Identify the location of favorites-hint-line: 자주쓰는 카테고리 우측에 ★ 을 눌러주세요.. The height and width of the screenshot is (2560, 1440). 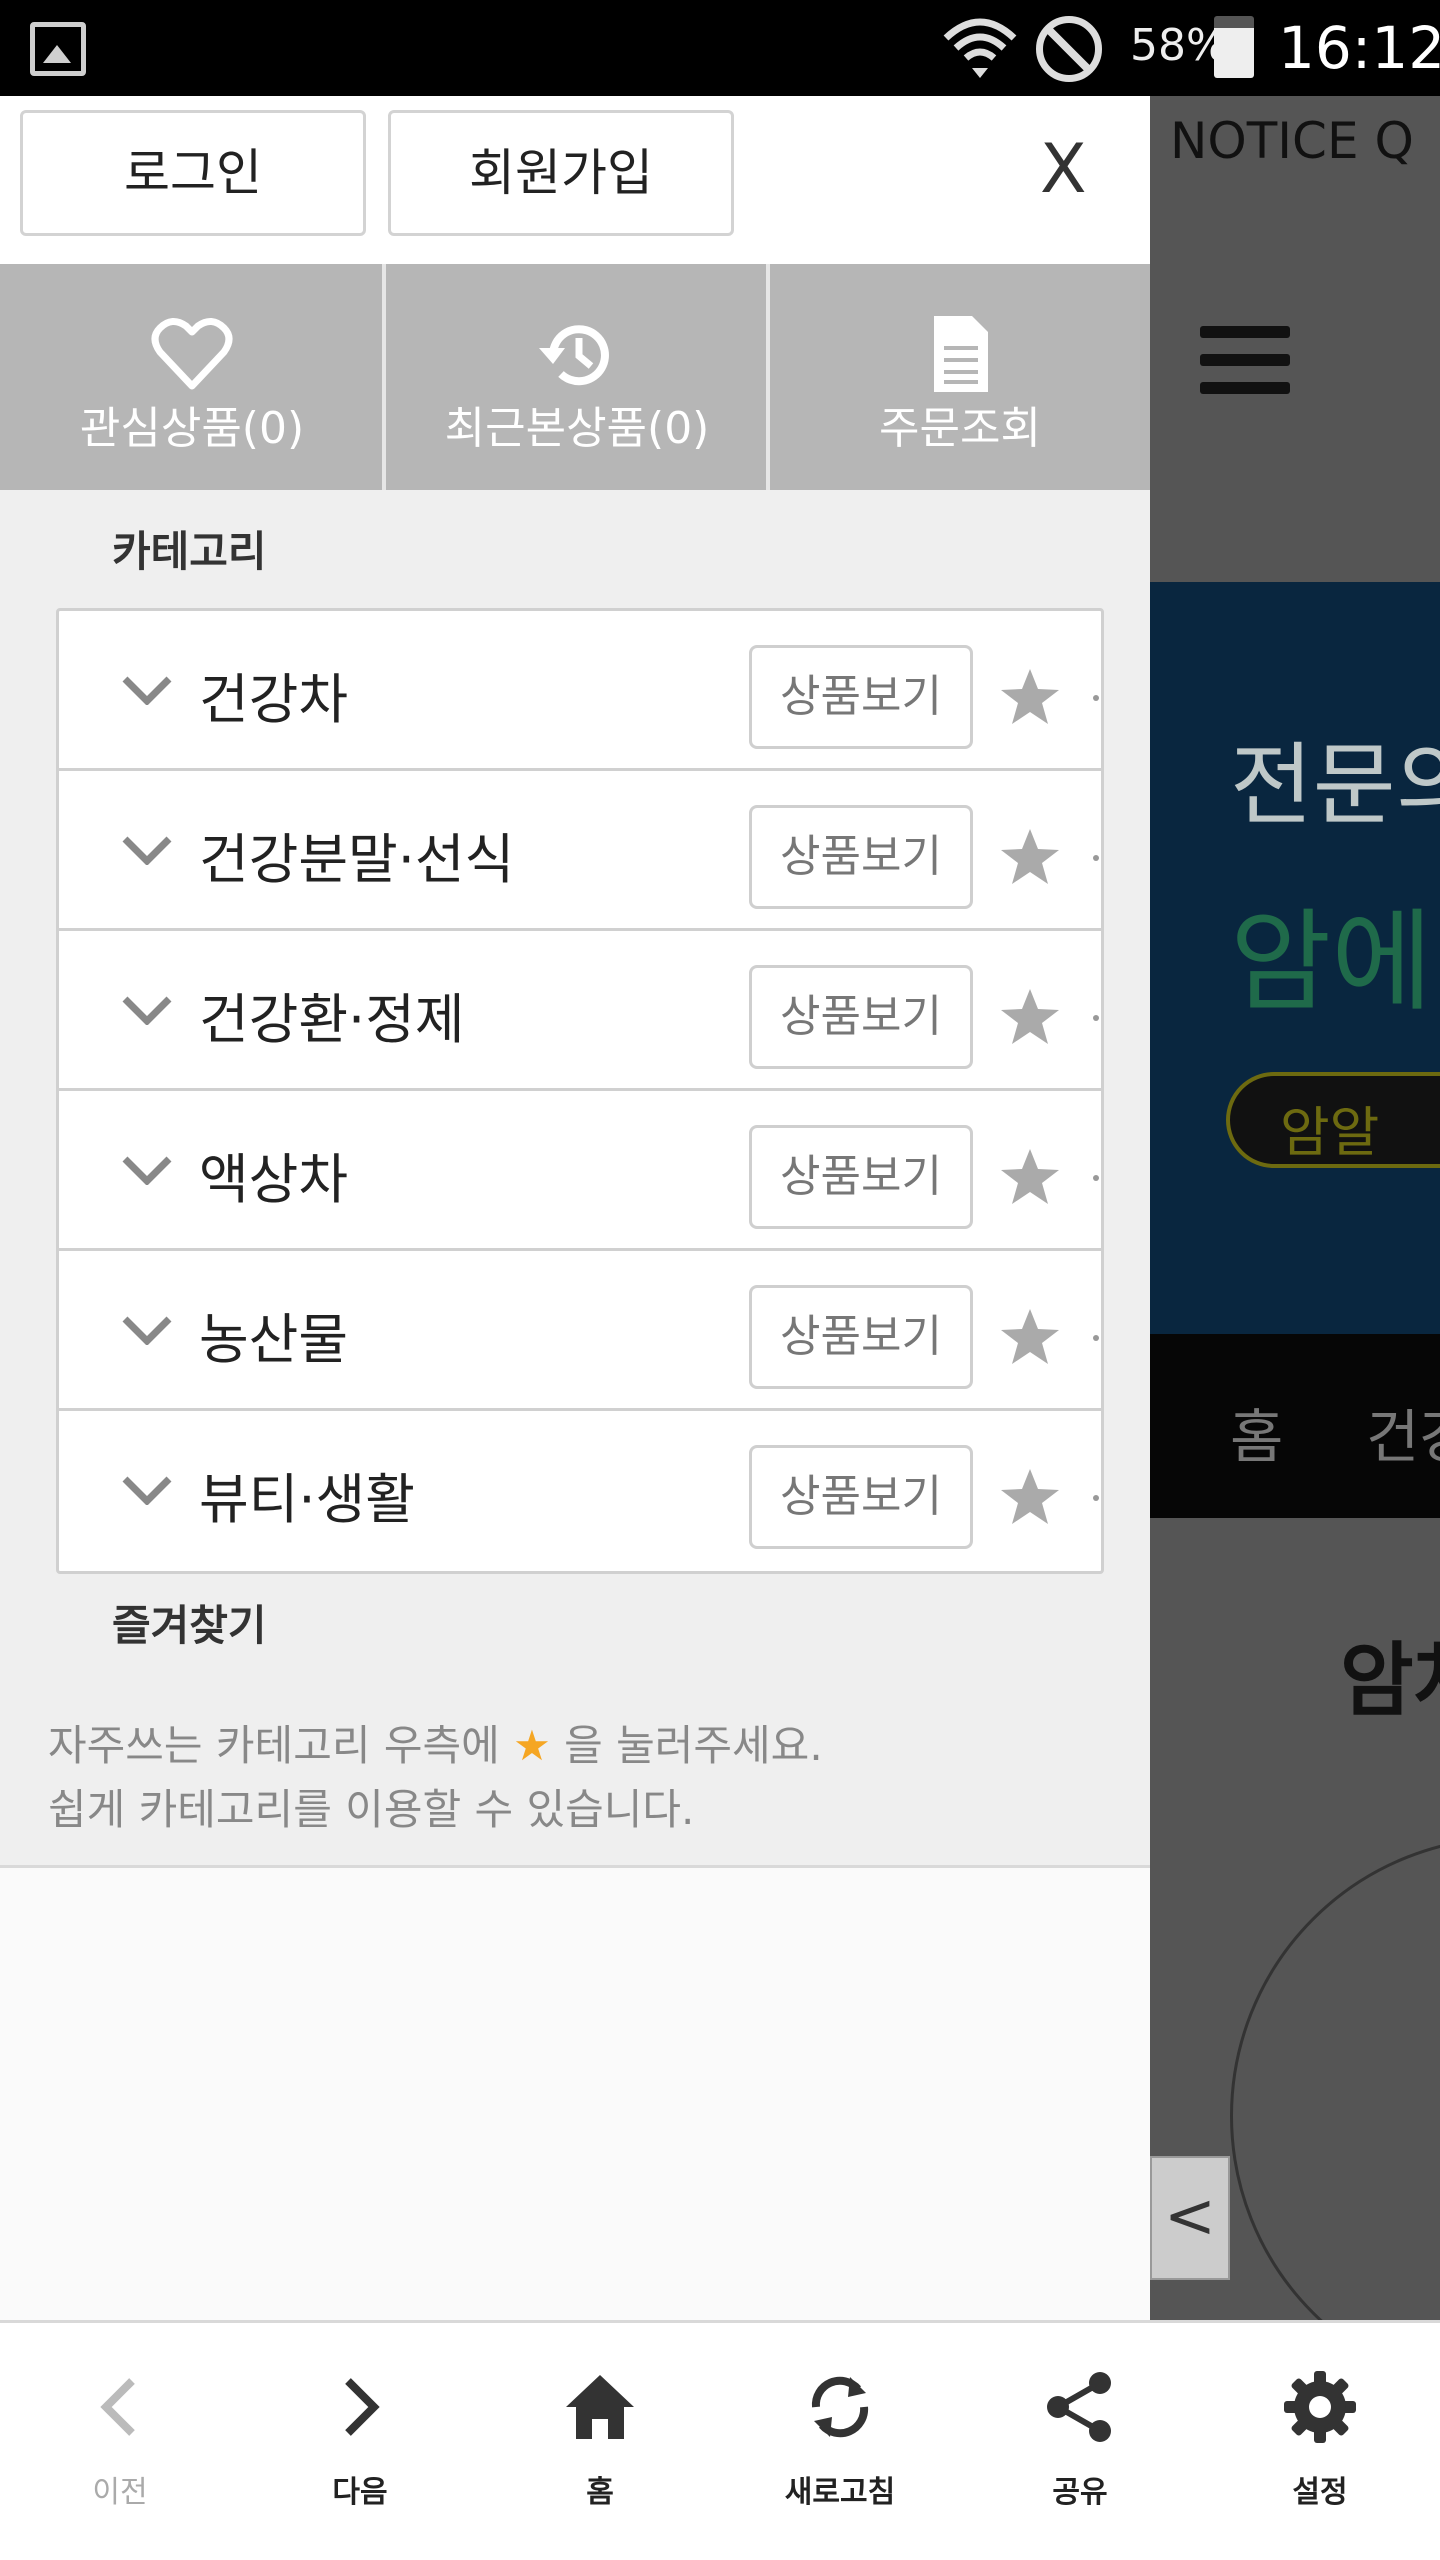
(435, 1745).